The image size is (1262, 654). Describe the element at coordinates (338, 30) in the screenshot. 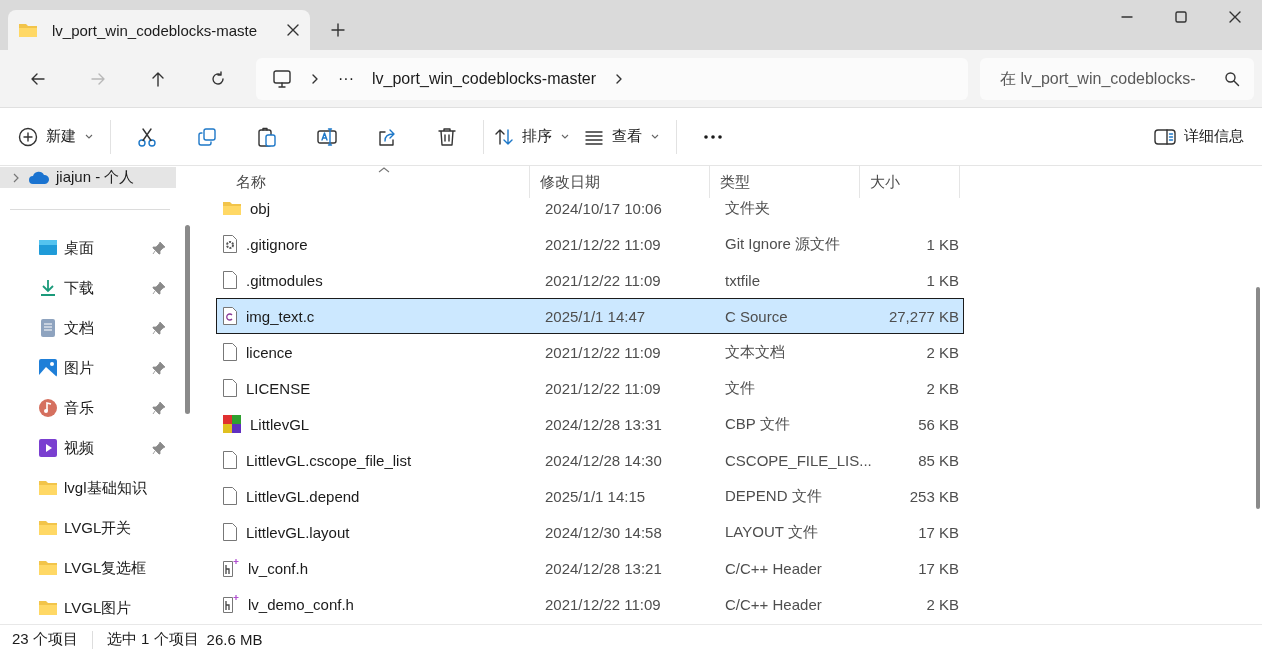

I see `new-tab-icon` at that location.